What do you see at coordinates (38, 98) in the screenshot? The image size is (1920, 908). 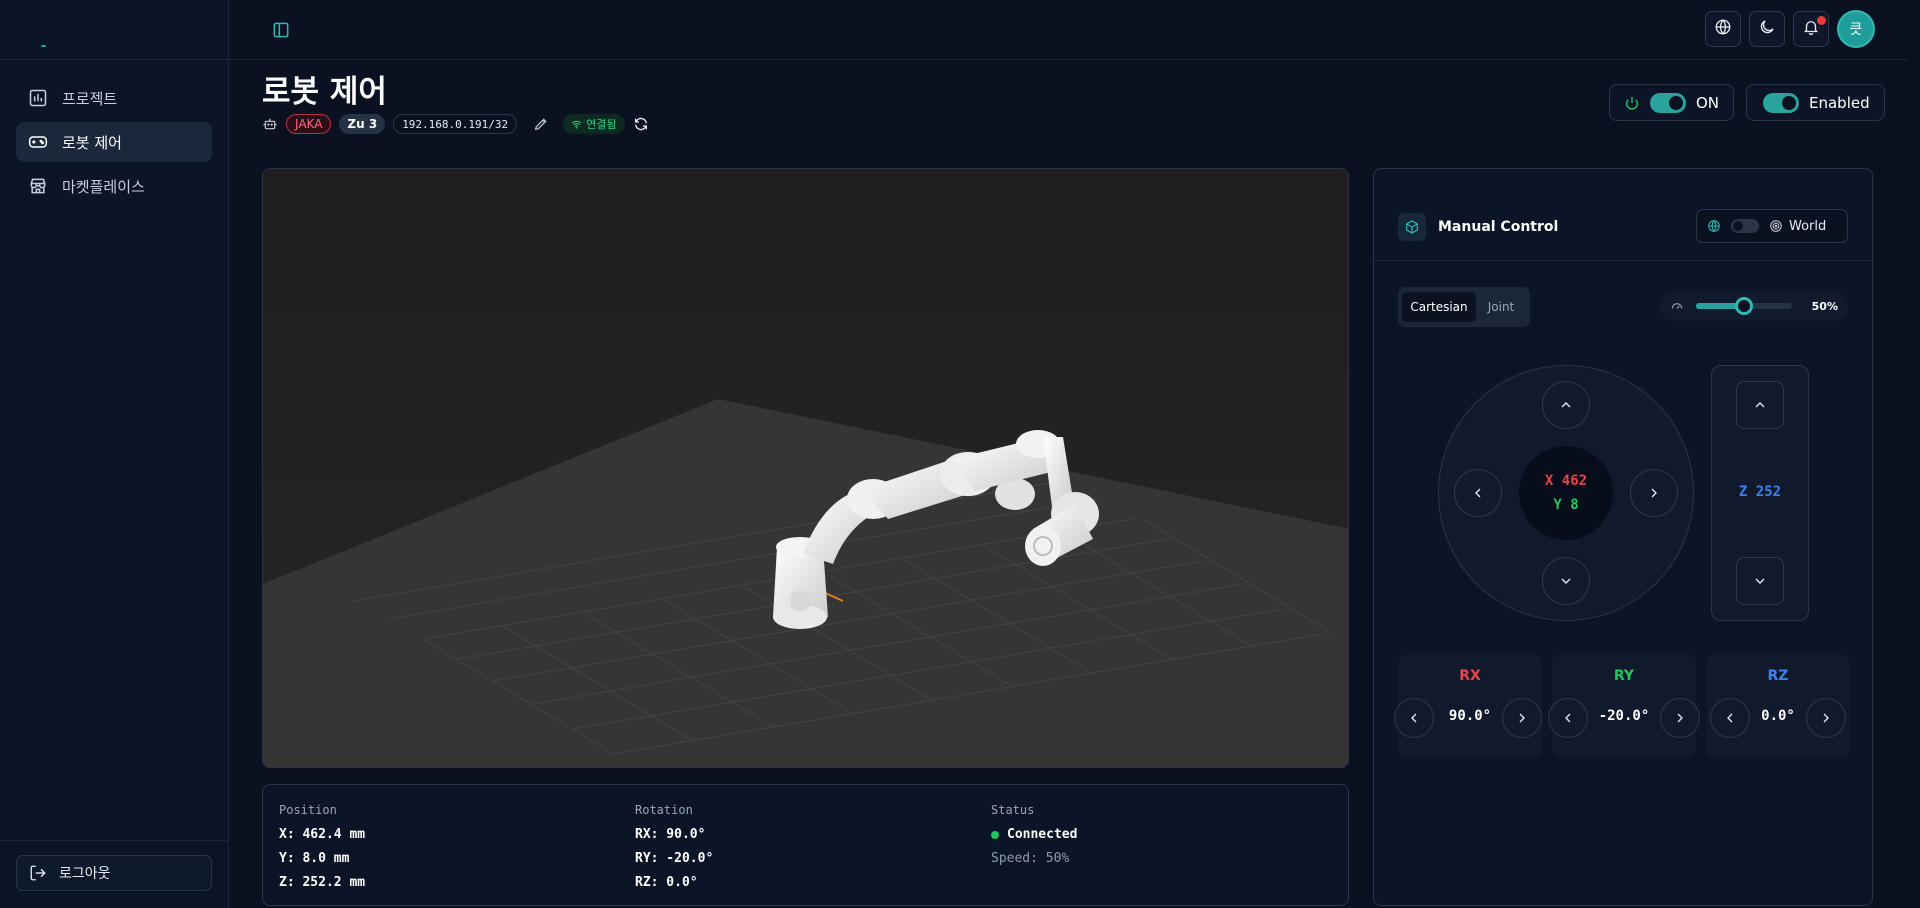 I see `project-chart-icon` at bounding box center [38, 98].